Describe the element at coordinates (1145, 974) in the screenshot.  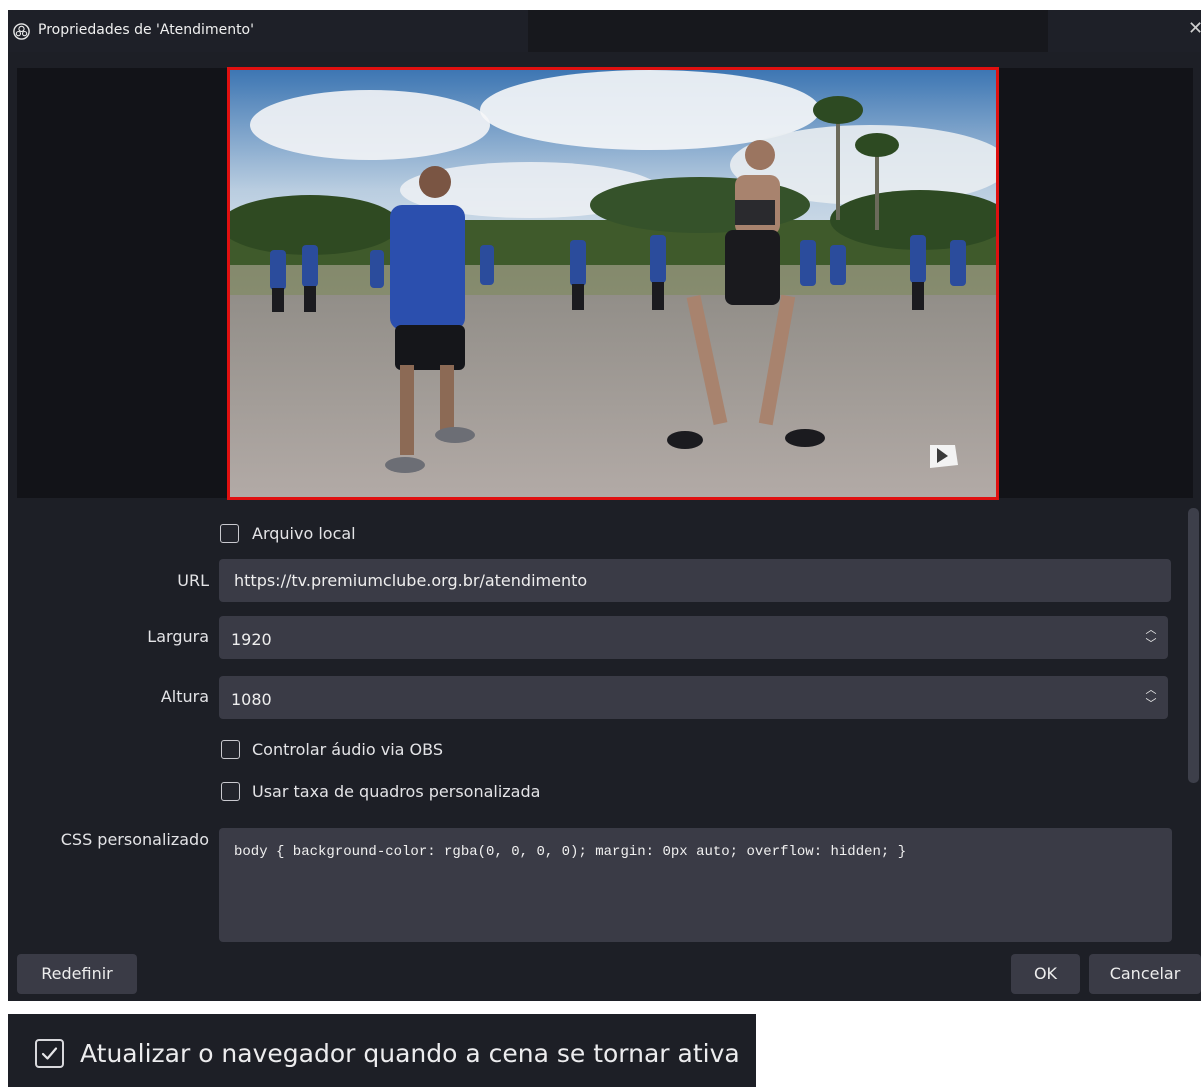
I see `cancel-button: Cancelar` at that location.